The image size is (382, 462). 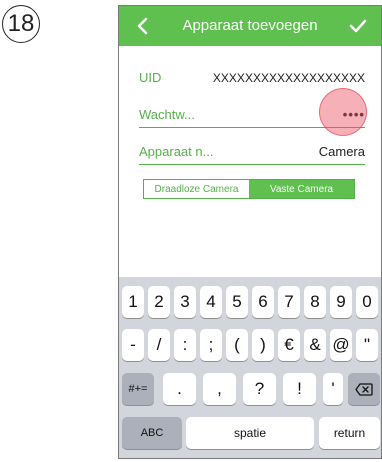 I want to click on step-number-badge: 18, so click(x=21, y=24).